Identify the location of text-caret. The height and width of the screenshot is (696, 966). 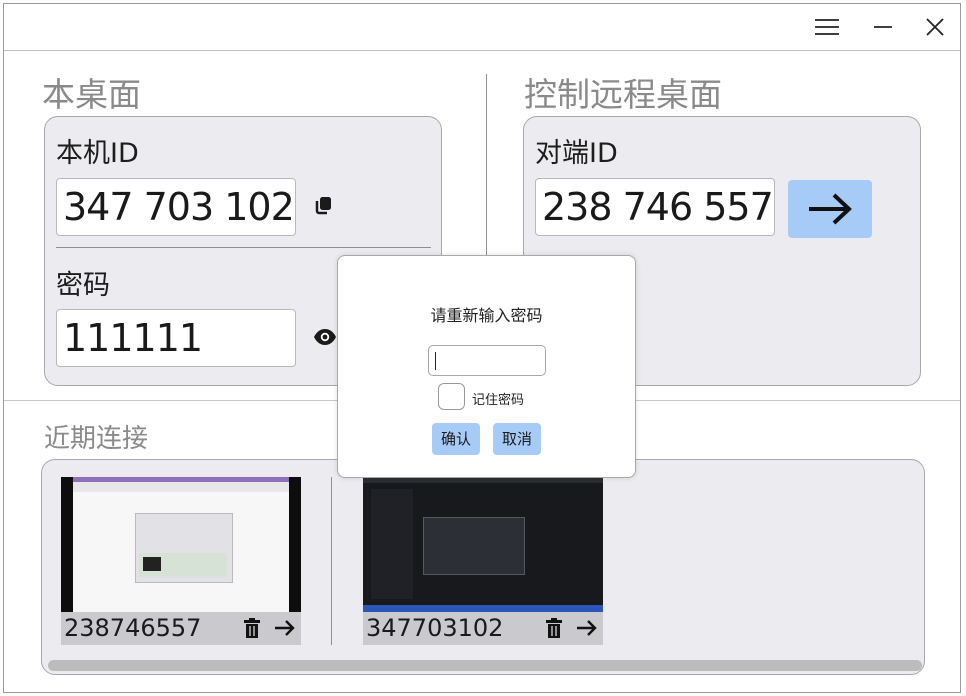
(435, 361).